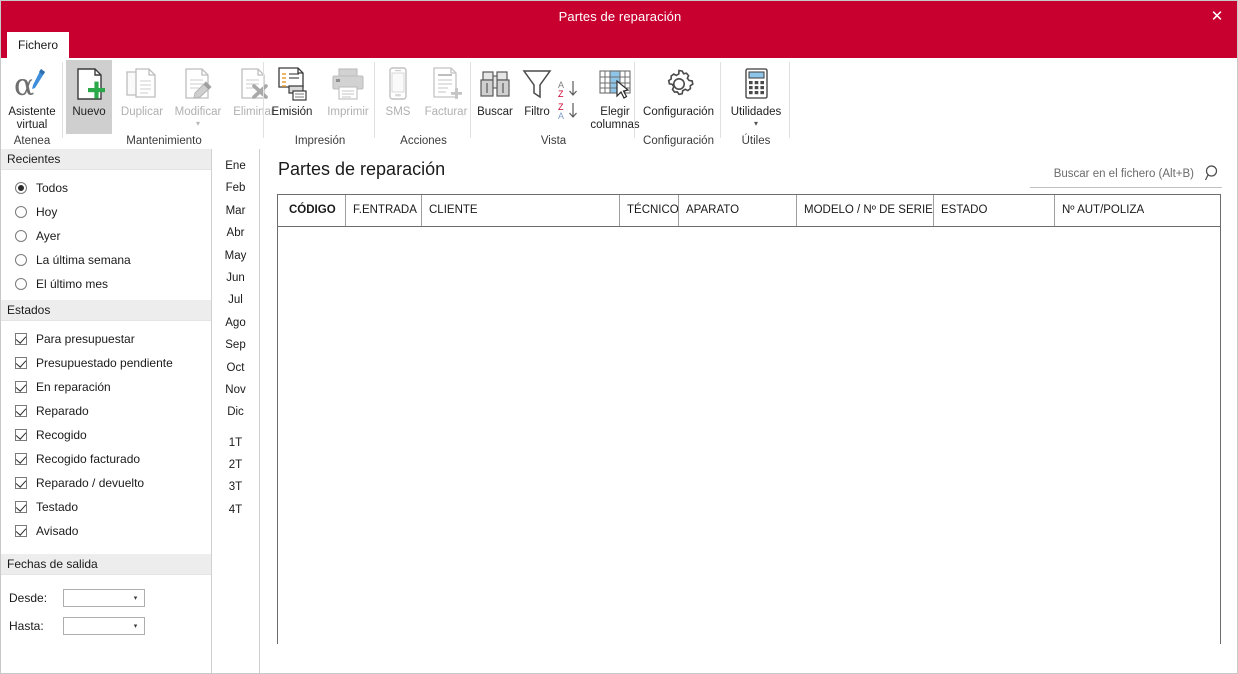  I want to click on ribbon-button-ordenar: A Z Z A, so click(571, 100).